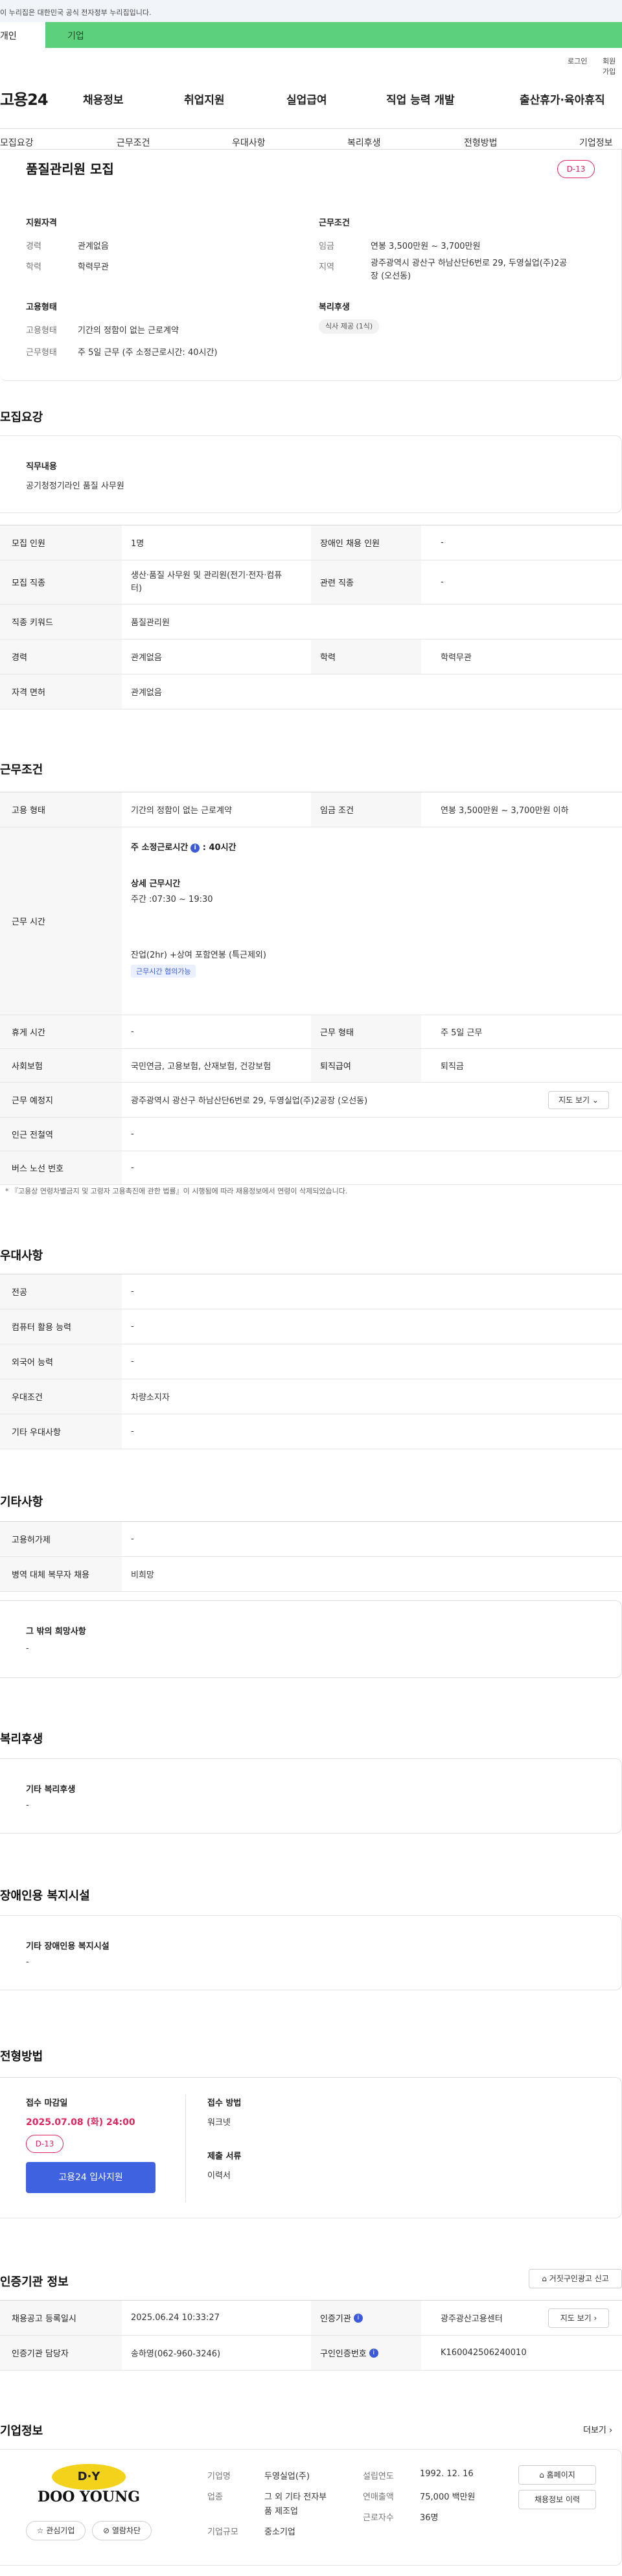 Image resolution: width=622 pixels, height=2576 pixels. I want to click on homepage-button-label: 홈페이지, so click(560, 2474).